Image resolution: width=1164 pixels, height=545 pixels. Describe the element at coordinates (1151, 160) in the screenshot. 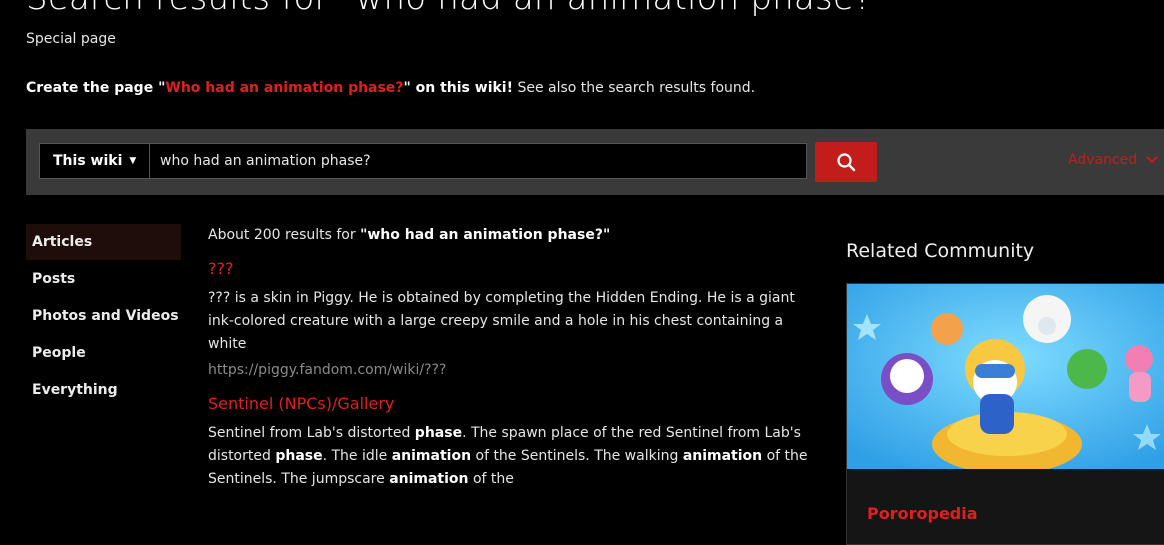

I see `chevron-down-icon` at that location.